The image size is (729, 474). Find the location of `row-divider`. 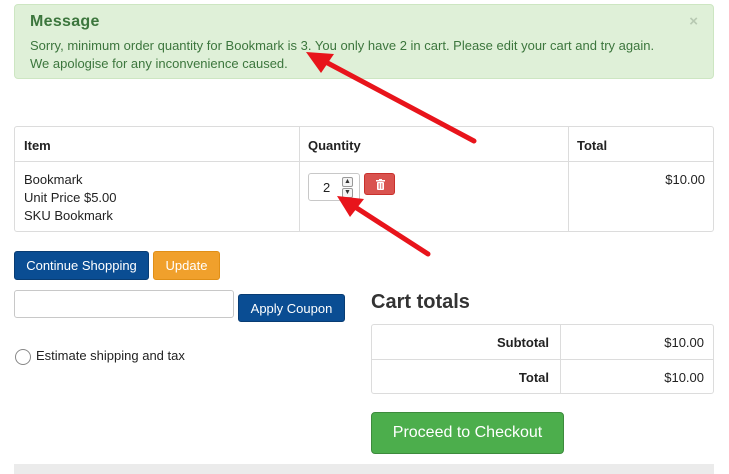

row-divider is located at coordinates (542, 359).